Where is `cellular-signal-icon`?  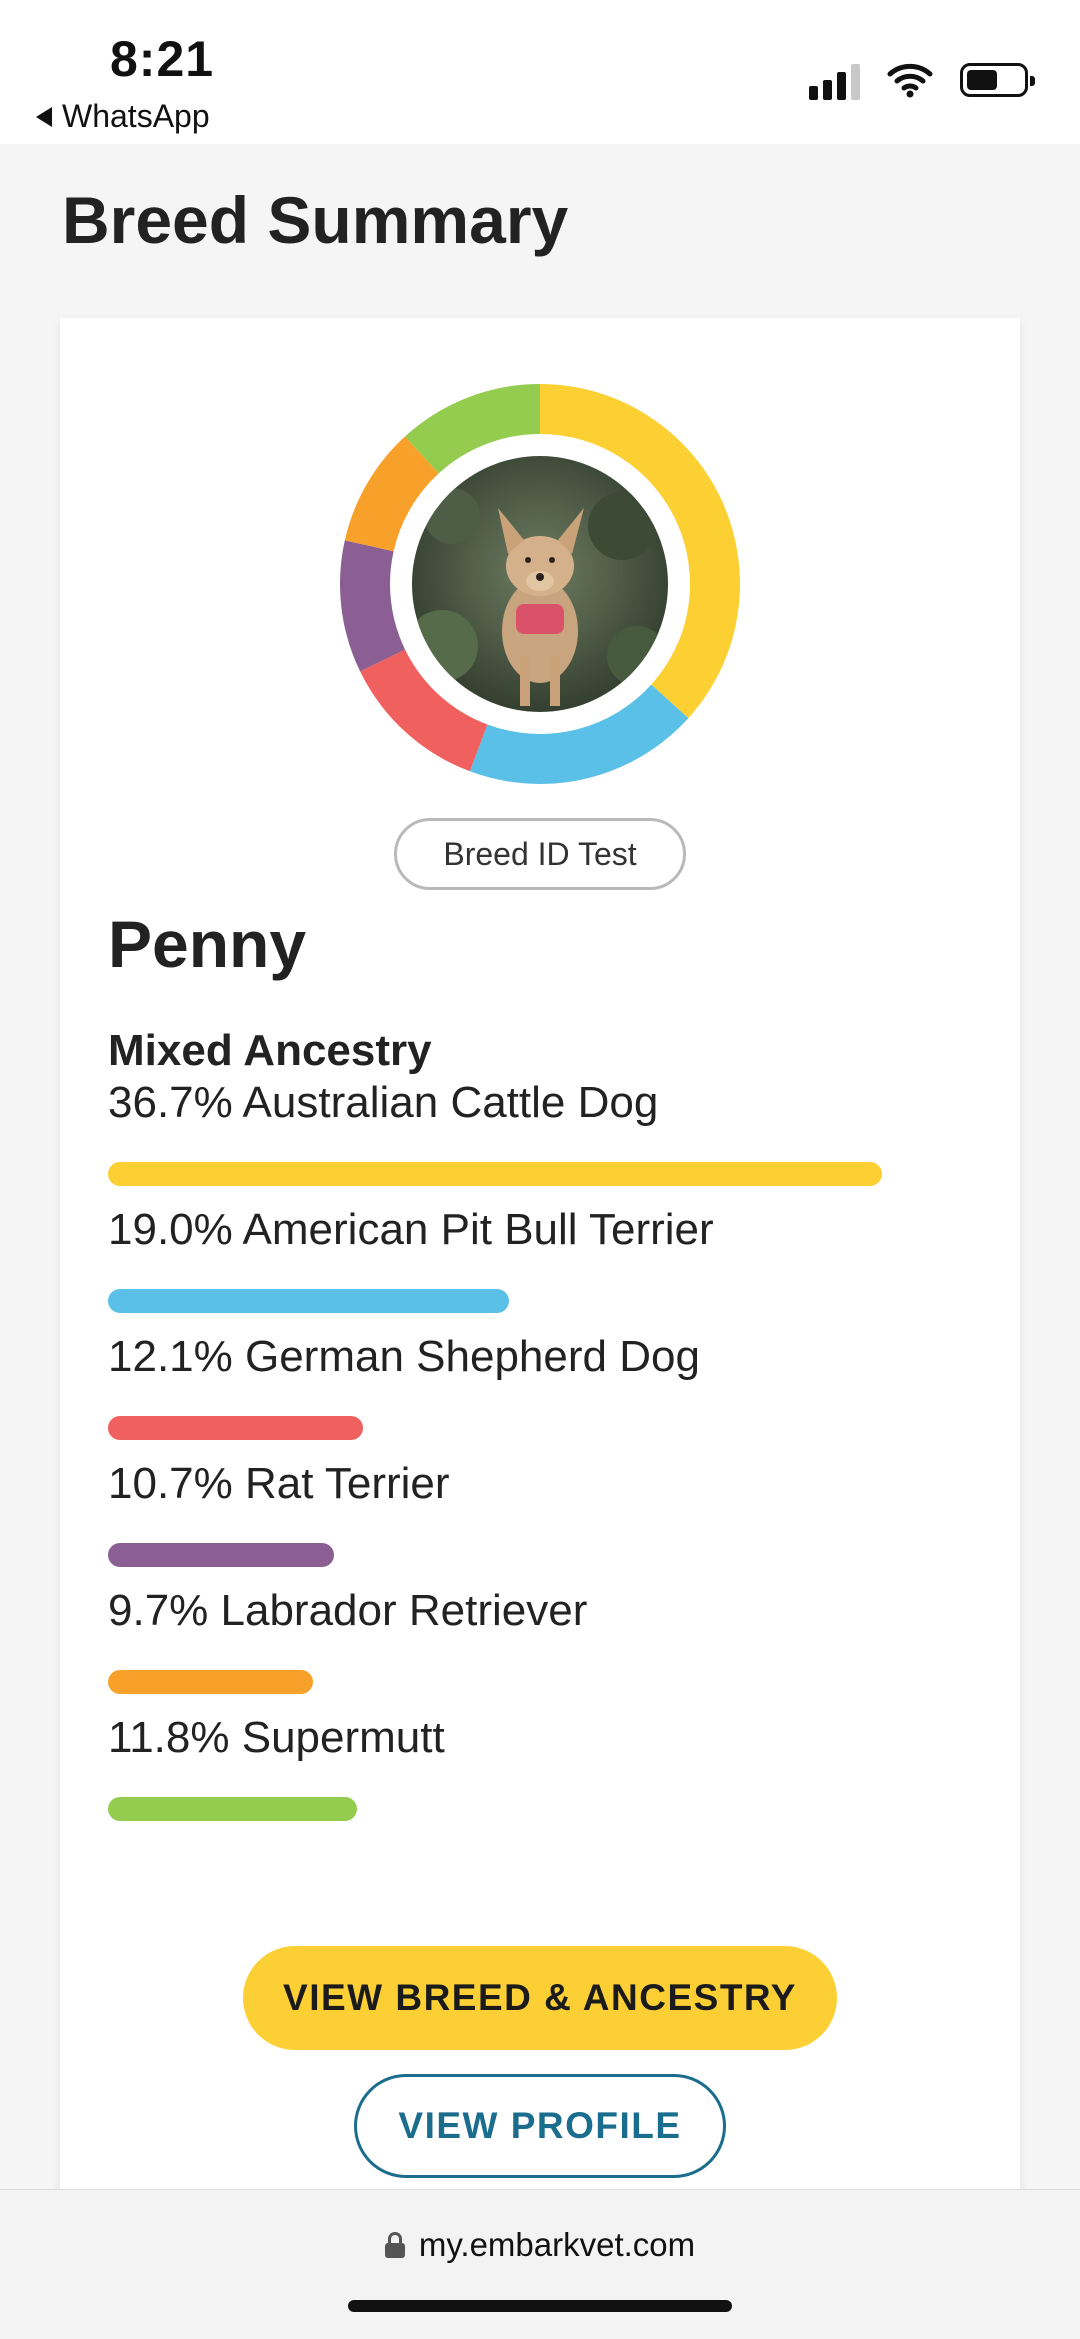
cellular-signal-icon is located at coordinates (834, 80).